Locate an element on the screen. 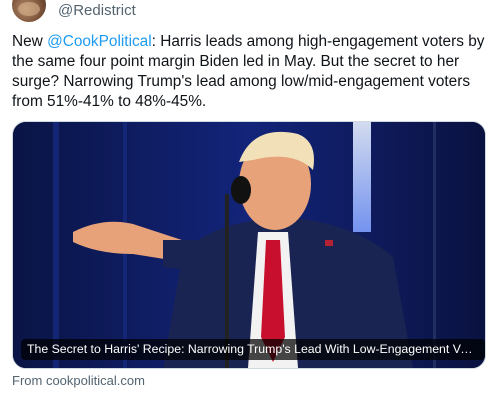 The width and height of the screenshot is (495, 400). avatar is located at coordinates (29, 11).